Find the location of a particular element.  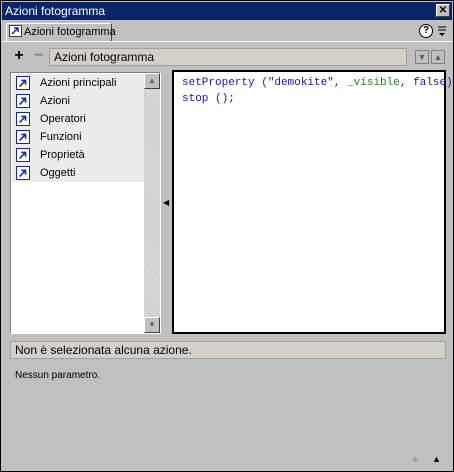

scroll-up-button: ▲ is located at coordinates (152, 81).